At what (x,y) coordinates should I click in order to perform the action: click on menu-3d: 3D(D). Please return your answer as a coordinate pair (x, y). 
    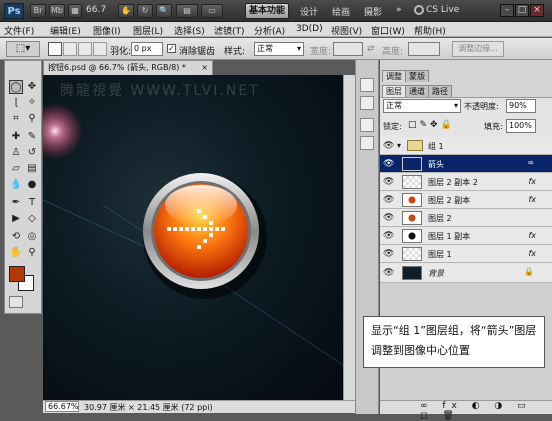
    Looking at the image, I should click on (309, 29).